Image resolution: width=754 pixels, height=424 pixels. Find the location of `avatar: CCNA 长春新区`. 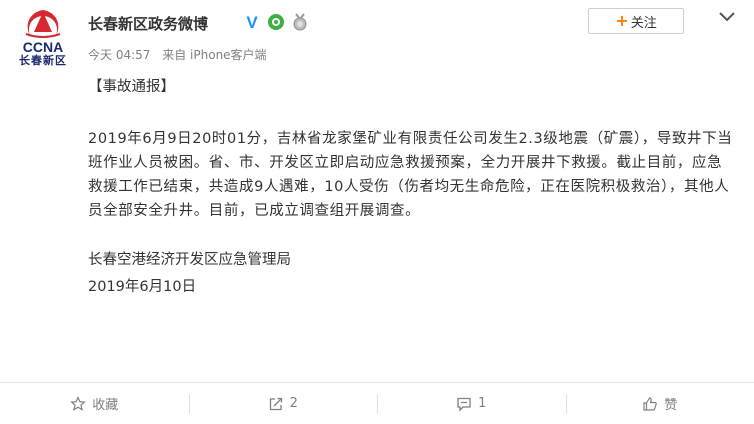

avatar: CCNA 长春新区 is located at coordinates (43, 38).